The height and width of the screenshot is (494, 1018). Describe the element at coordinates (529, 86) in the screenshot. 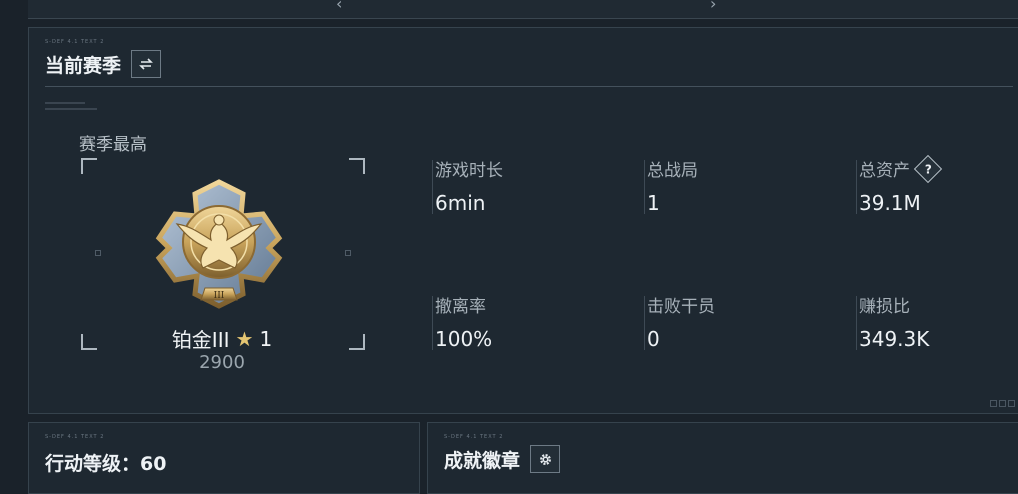

I see `title-divider` at that location.